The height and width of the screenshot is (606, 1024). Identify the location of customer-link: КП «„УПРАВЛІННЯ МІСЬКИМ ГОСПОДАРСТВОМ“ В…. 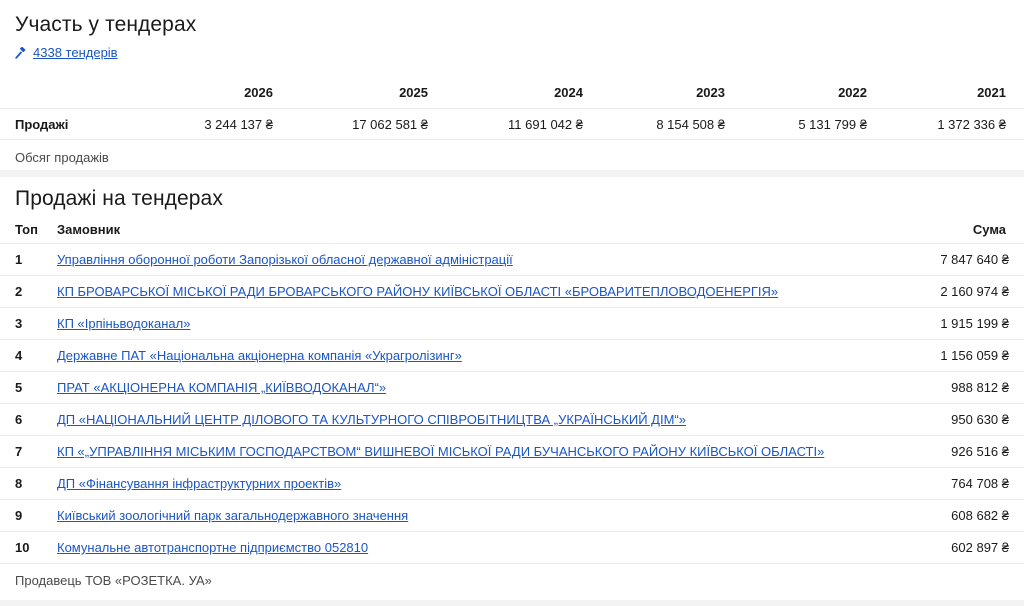
(440, 451).